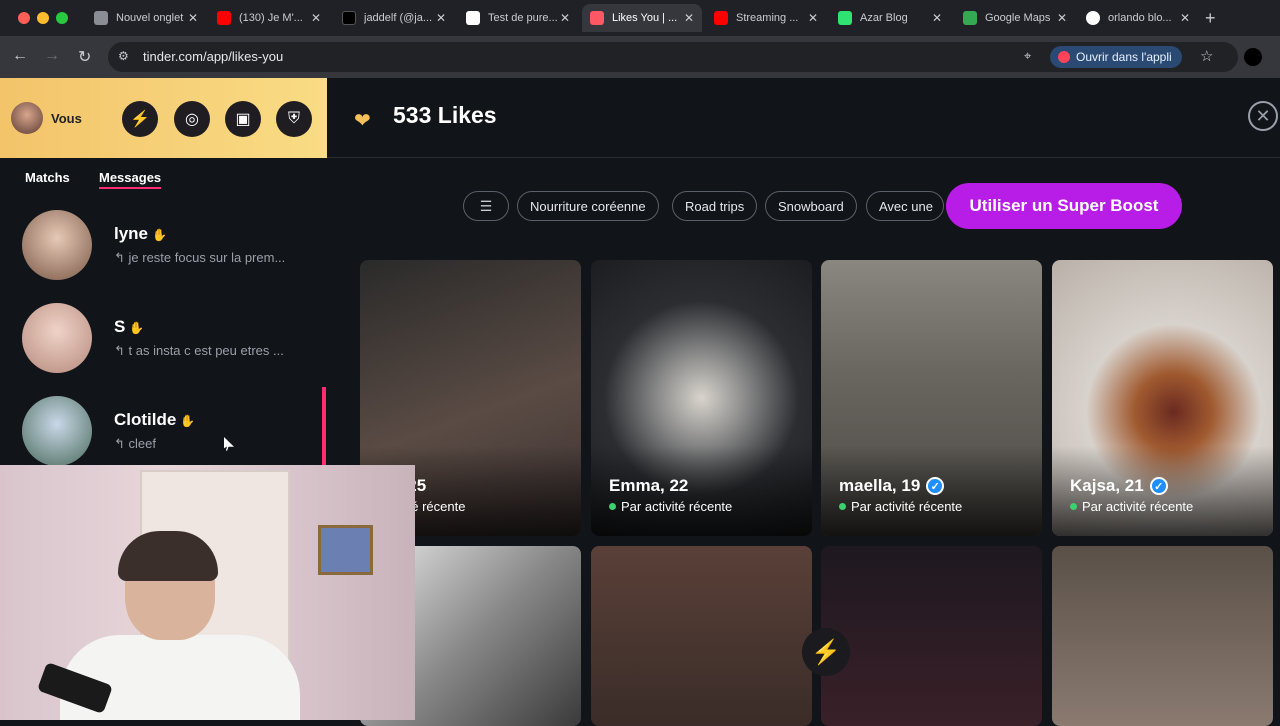 The image size is (1280, 726). I want to click on tinder-logo-icon, so click(1064, 57).